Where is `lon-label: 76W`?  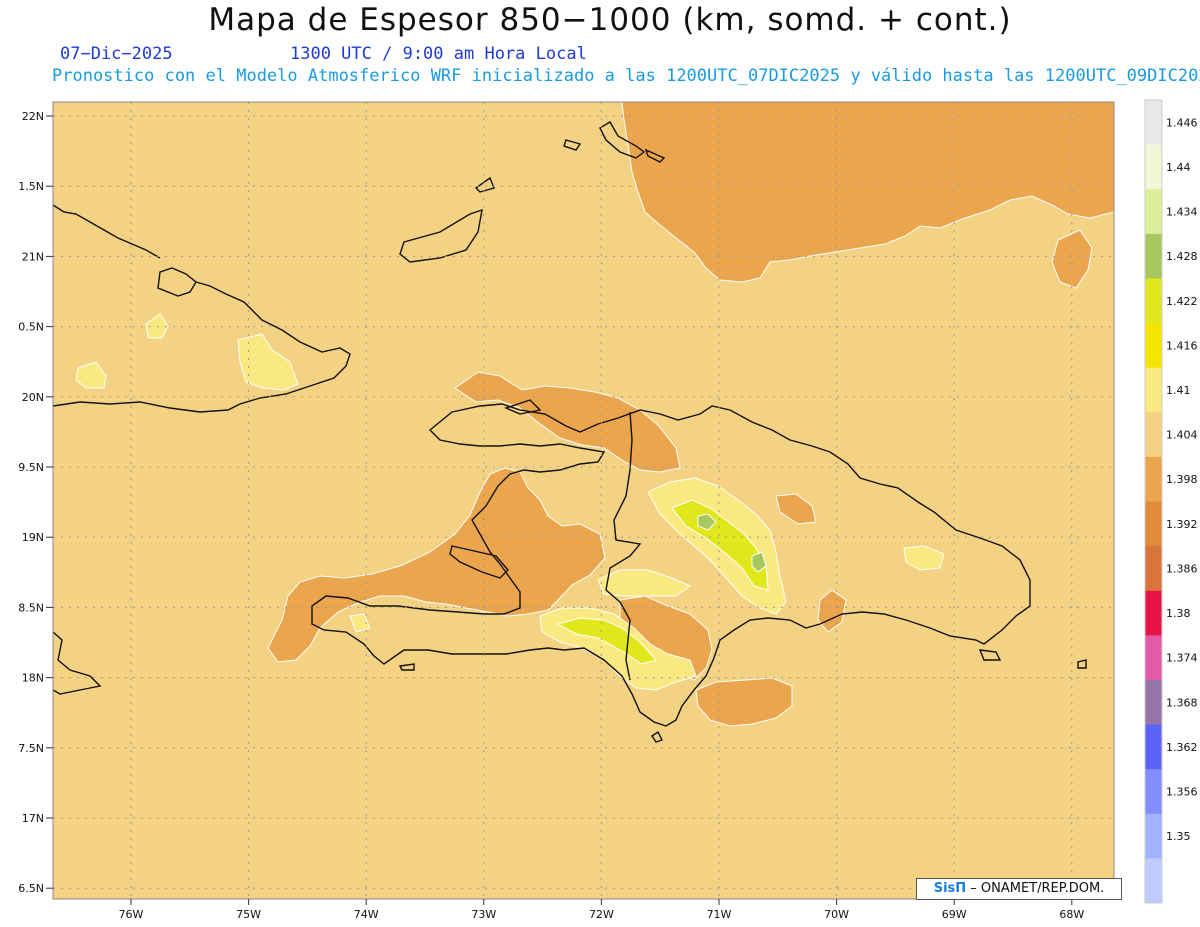 lon-label: 76W is located at coordinates (131, 914).